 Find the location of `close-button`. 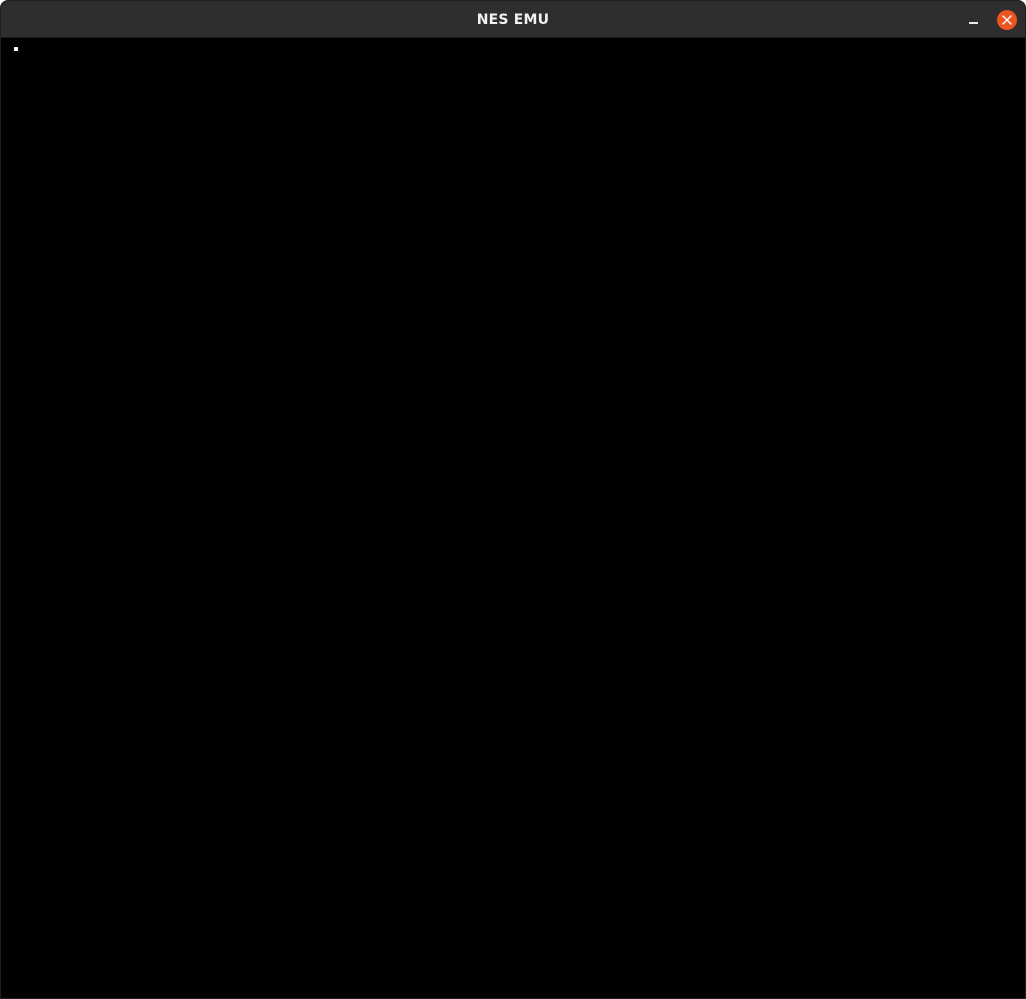

close-button is located at coordinates (1007, 20).